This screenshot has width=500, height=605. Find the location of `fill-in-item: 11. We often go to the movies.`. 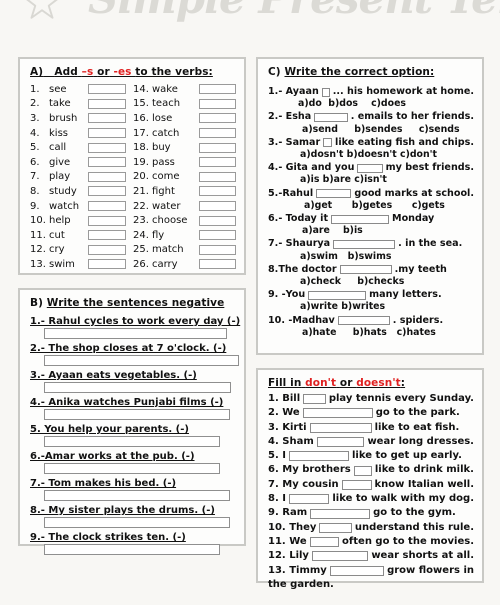

fill-in-item: 11. We often go to the movies. is located at coordinates (371, 542).